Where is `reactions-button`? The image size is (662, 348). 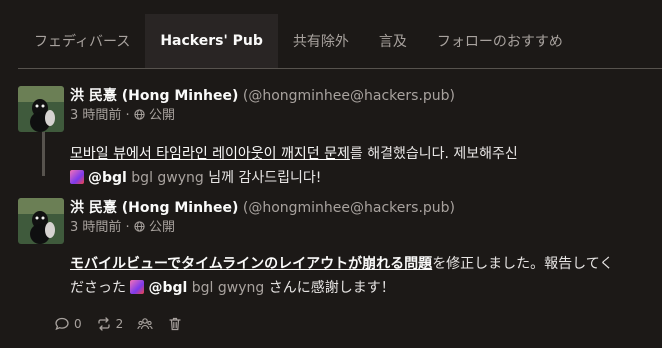 reactions-button is located at coordinates (145, 324).